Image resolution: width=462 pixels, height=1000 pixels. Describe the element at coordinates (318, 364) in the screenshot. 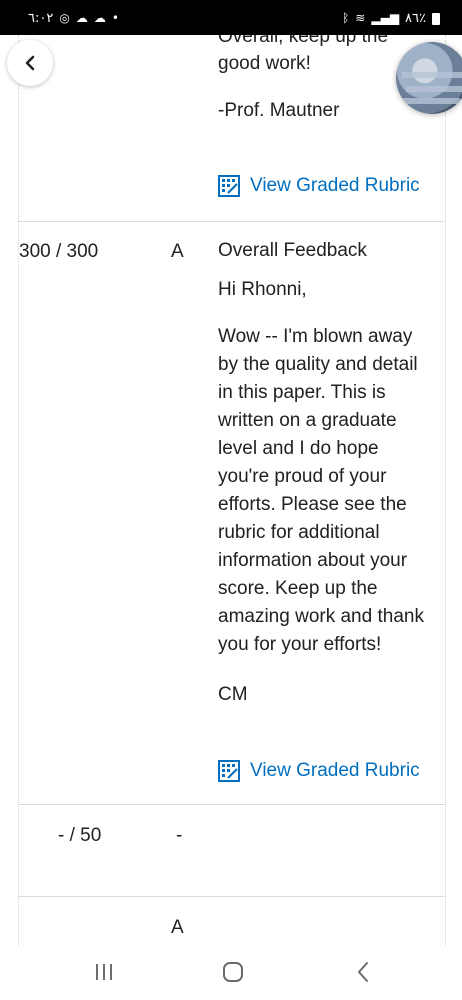

I see `feedback-line: by the quality and detail` at that location.